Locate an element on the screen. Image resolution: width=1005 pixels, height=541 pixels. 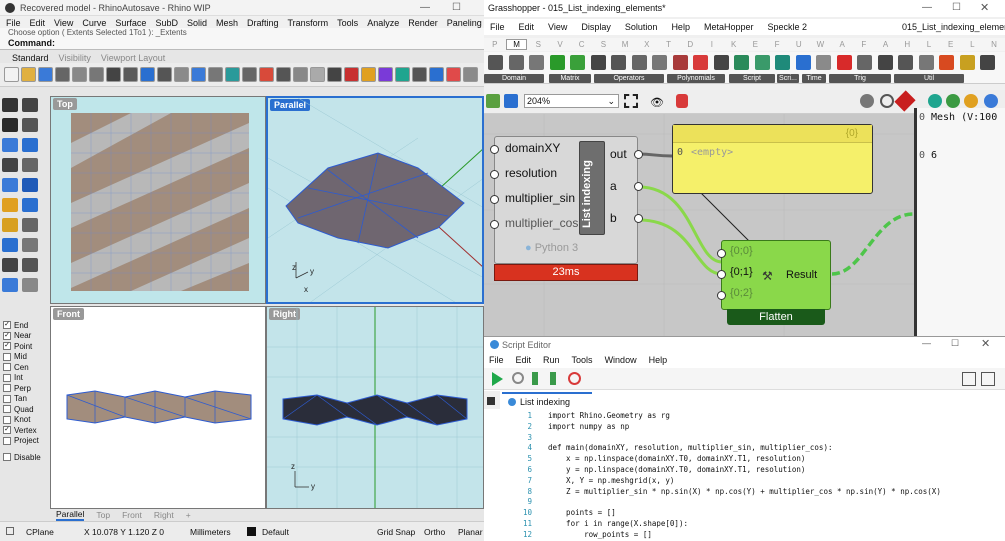
osnap-item: ✓ End is located at coordinates (24, 325).